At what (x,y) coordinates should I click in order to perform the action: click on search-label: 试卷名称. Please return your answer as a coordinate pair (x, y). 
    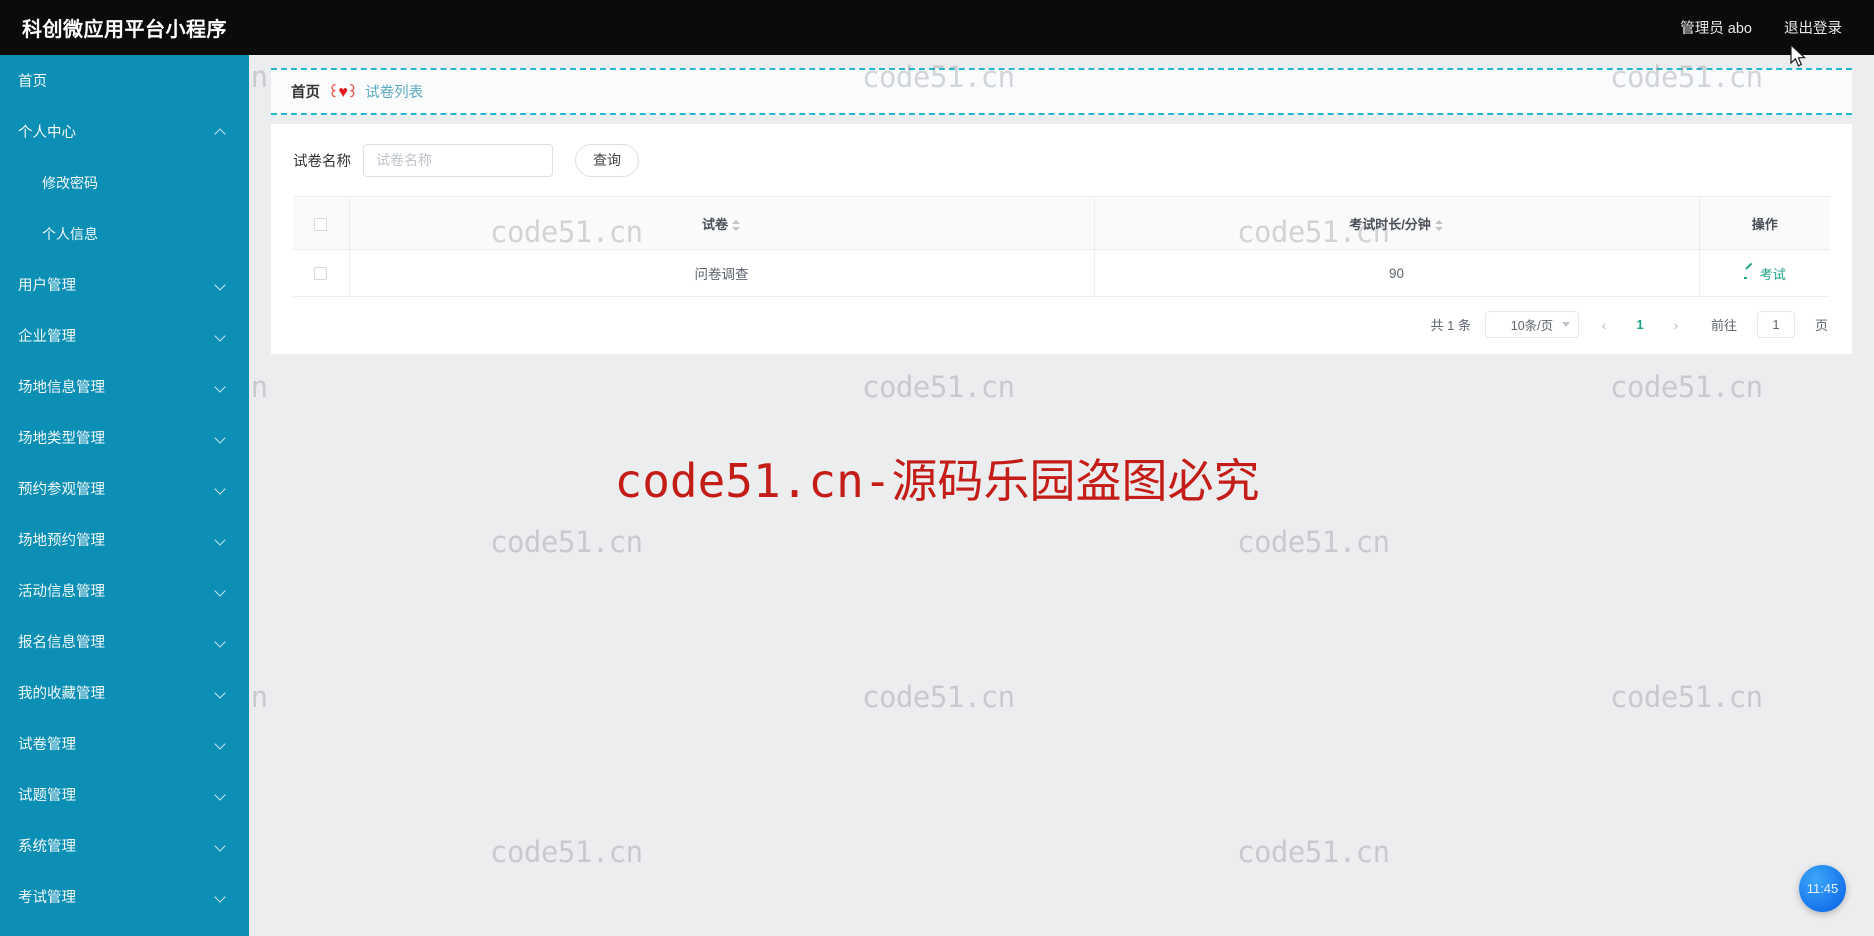
    Looking at the image, I should click on (322, 161).